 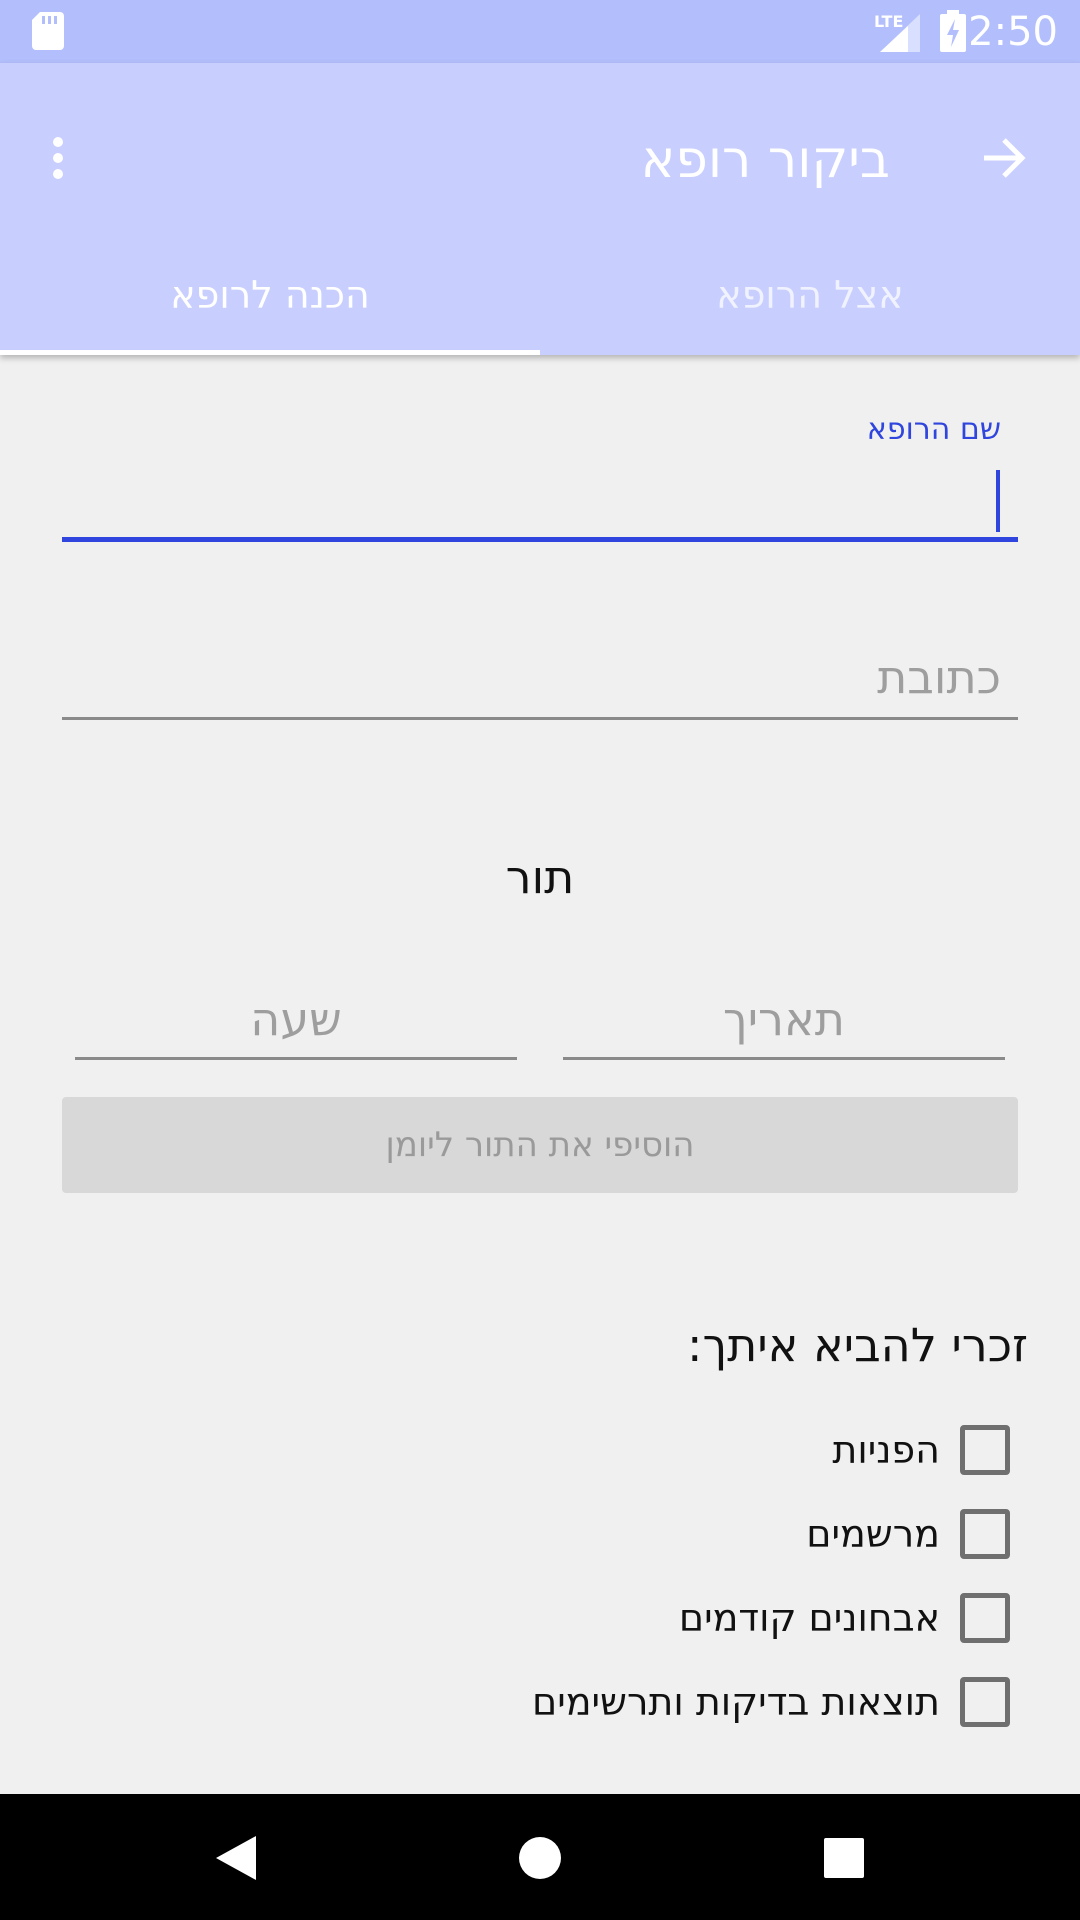 What do you see at coordinates (58, 158) in the screenshot?
I see `more-vert-icon` at bounding box center [58, 158].